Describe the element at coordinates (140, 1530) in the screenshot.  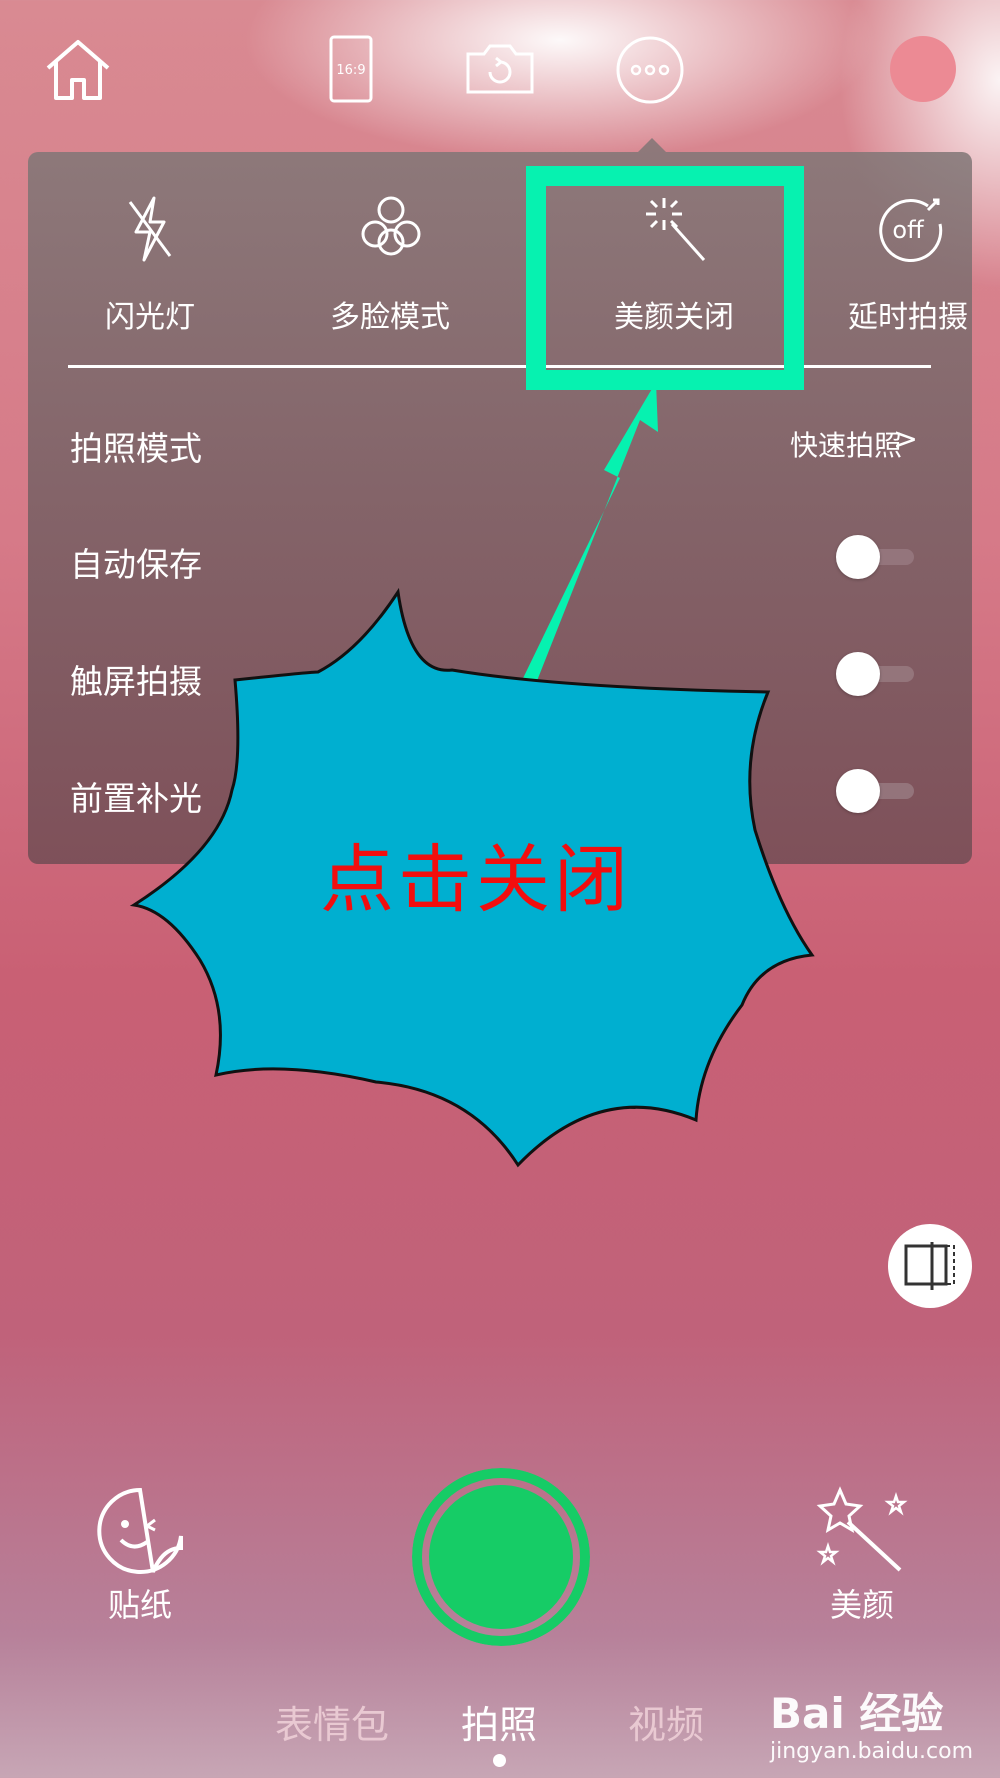
I see `sticker-icon` at that location.